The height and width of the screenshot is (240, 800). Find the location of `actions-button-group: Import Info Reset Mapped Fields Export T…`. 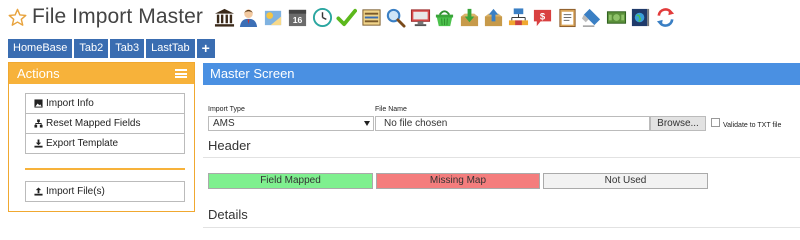

actions-button-group: Import Info Reset Mapped Fields Export T… is located at coordinates (105, 123).